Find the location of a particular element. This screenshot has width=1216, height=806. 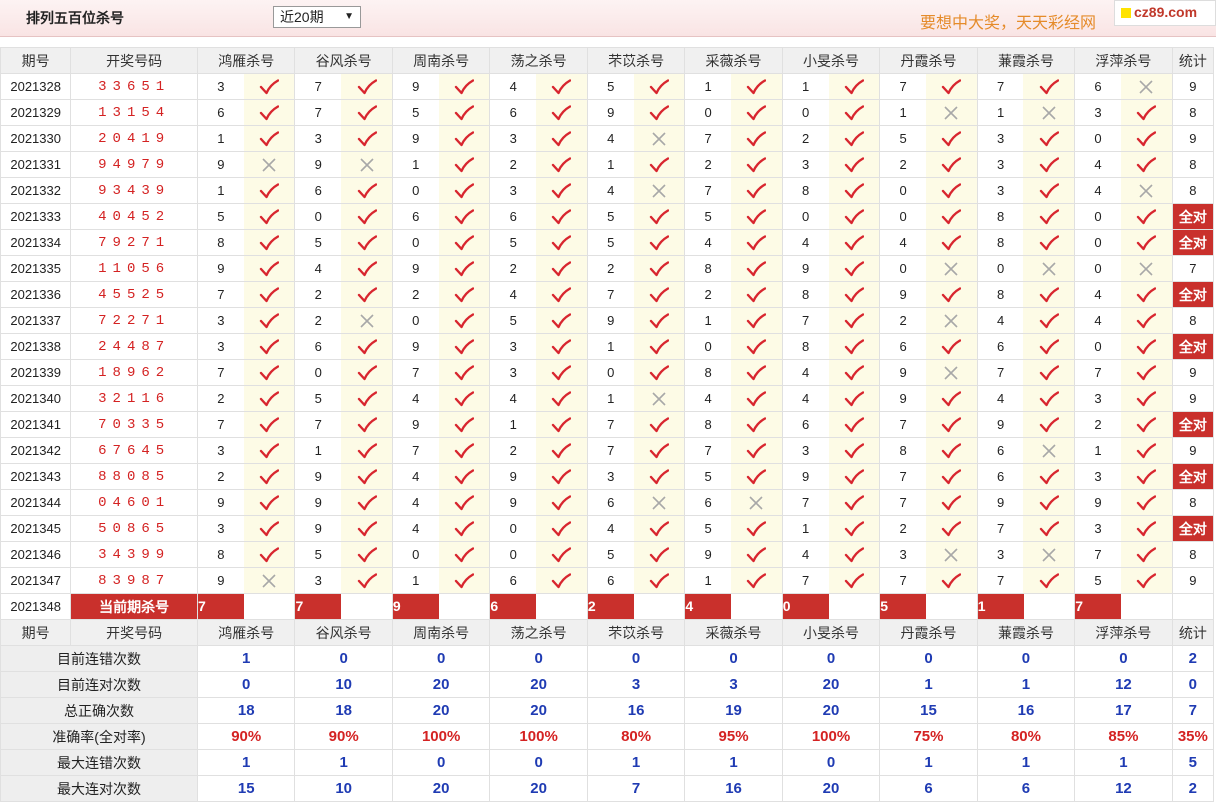

kill-number-cell: 7 is located at coordinates (805, 502).